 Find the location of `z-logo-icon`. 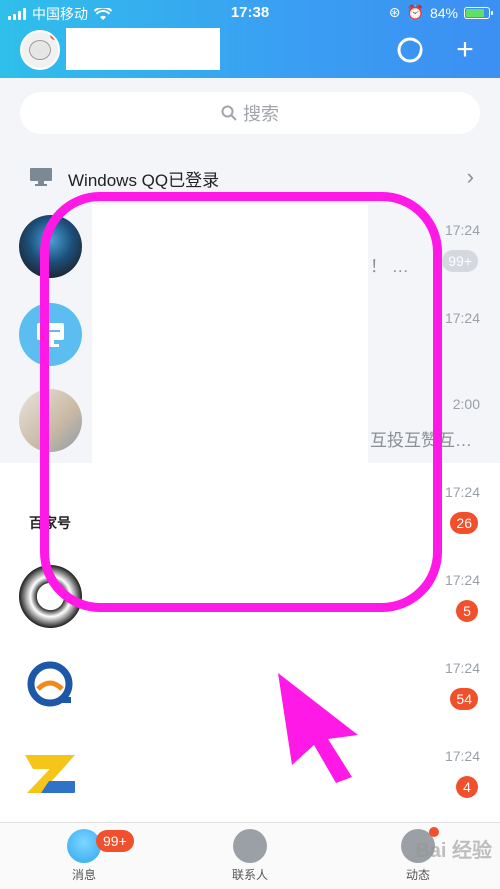

z-logo-icon is located at coordinates (50, 774).